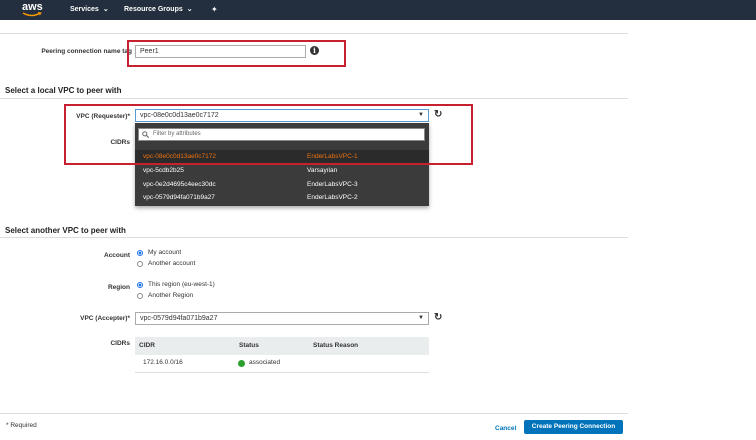 The height and width of the screenshot is (440, 756). I want to click on caret-down-icon: ▼, so click(421, 318).